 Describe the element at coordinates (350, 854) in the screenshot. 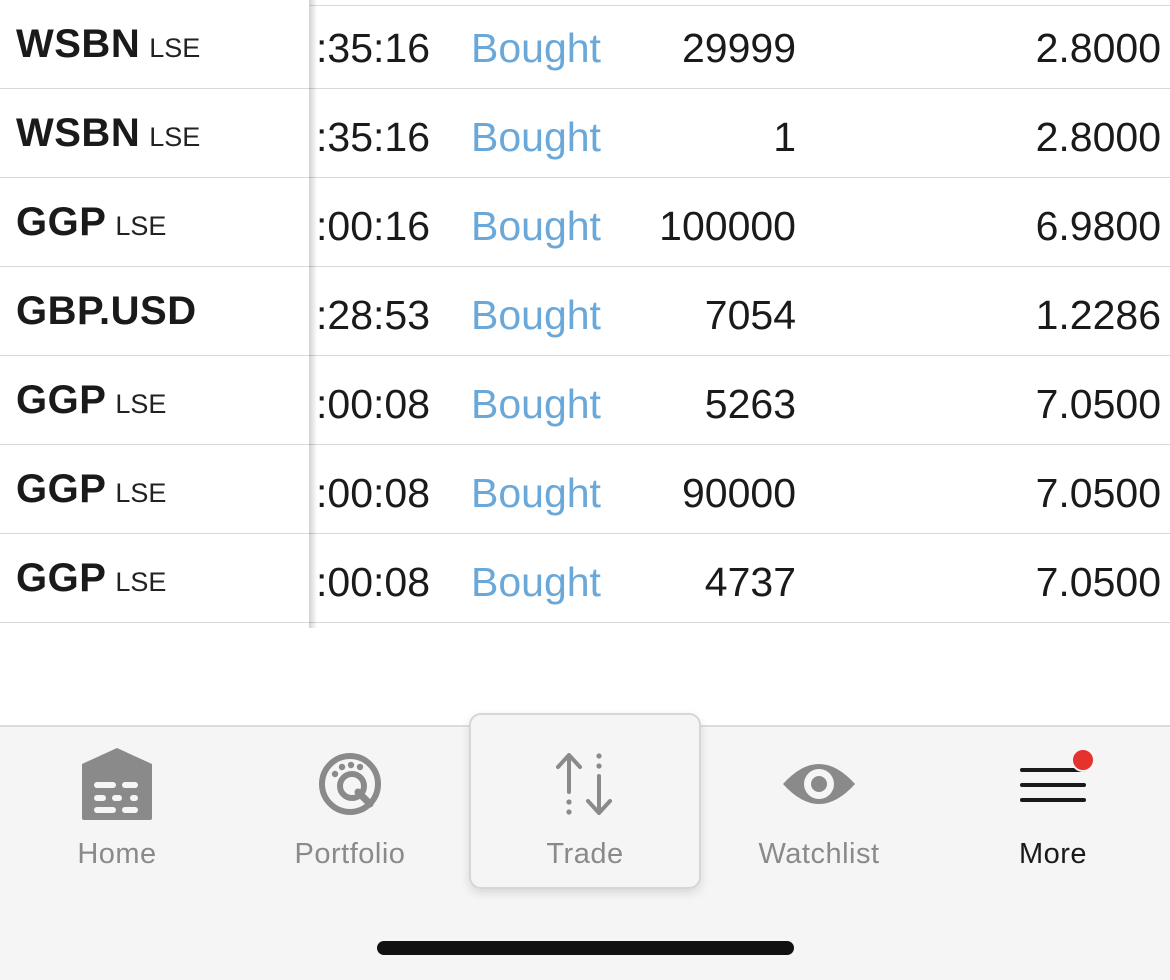

I see `tab-label: Portfolio` at that location.